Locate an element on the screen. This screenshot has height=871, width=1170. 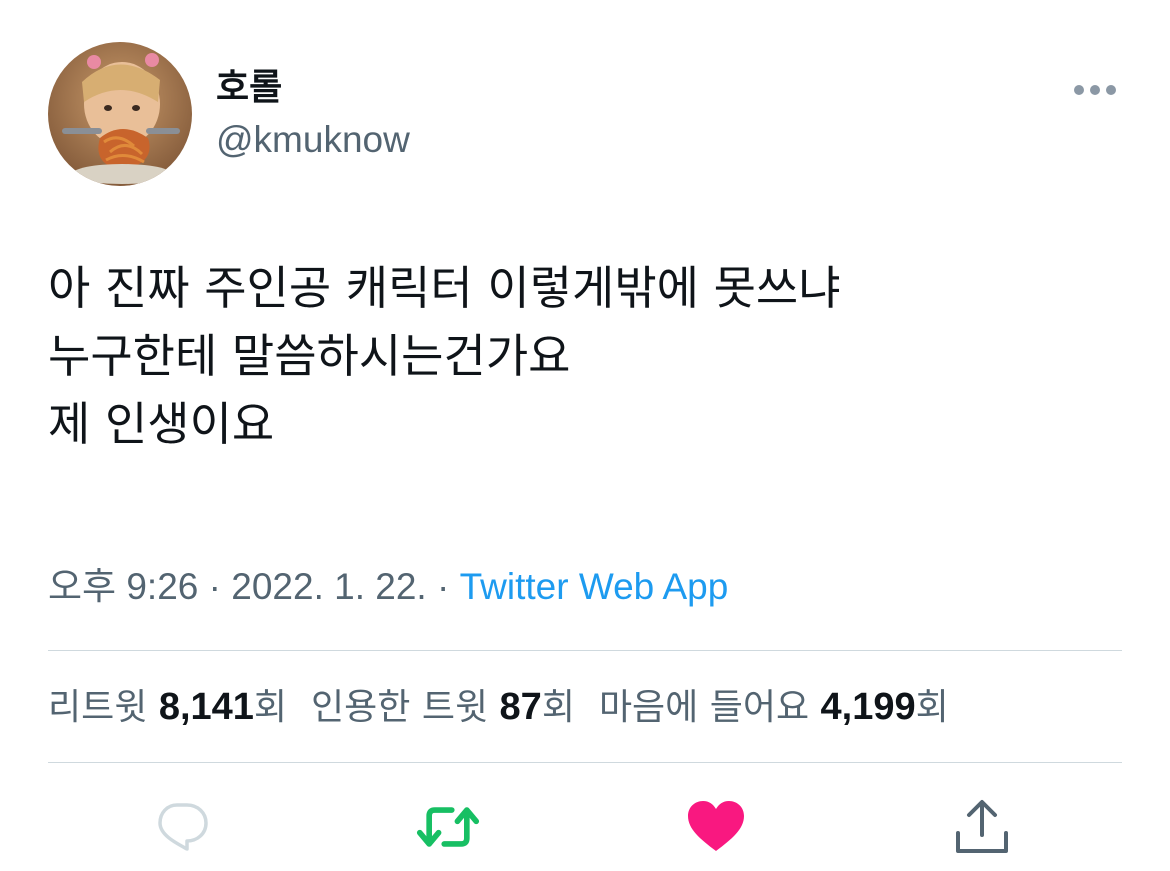
tweet-date: 2022. 1. 22. is located at coordinates (328, 586).